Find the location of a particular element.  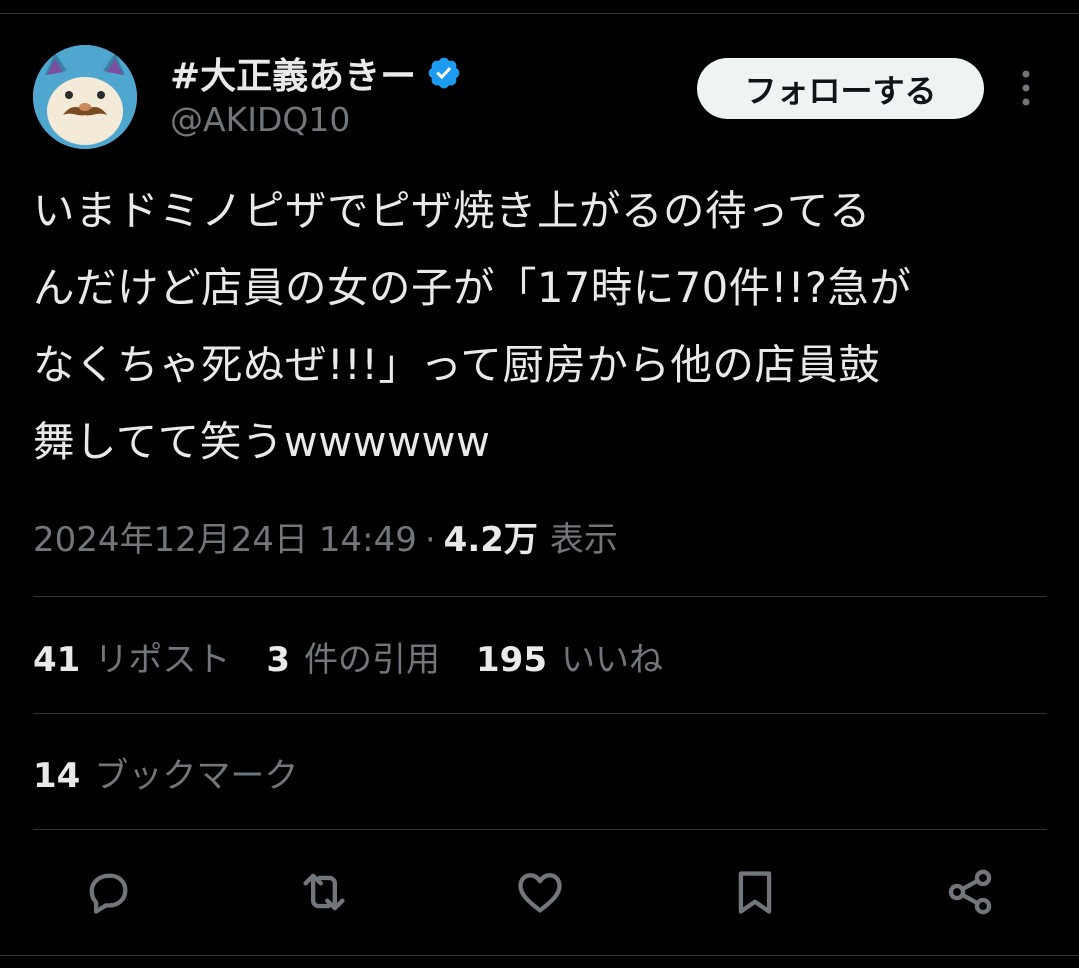

tweet-meta: 2024年12月24日 14:49 · 4.2万 表示 is located at coordinates (325, 536).